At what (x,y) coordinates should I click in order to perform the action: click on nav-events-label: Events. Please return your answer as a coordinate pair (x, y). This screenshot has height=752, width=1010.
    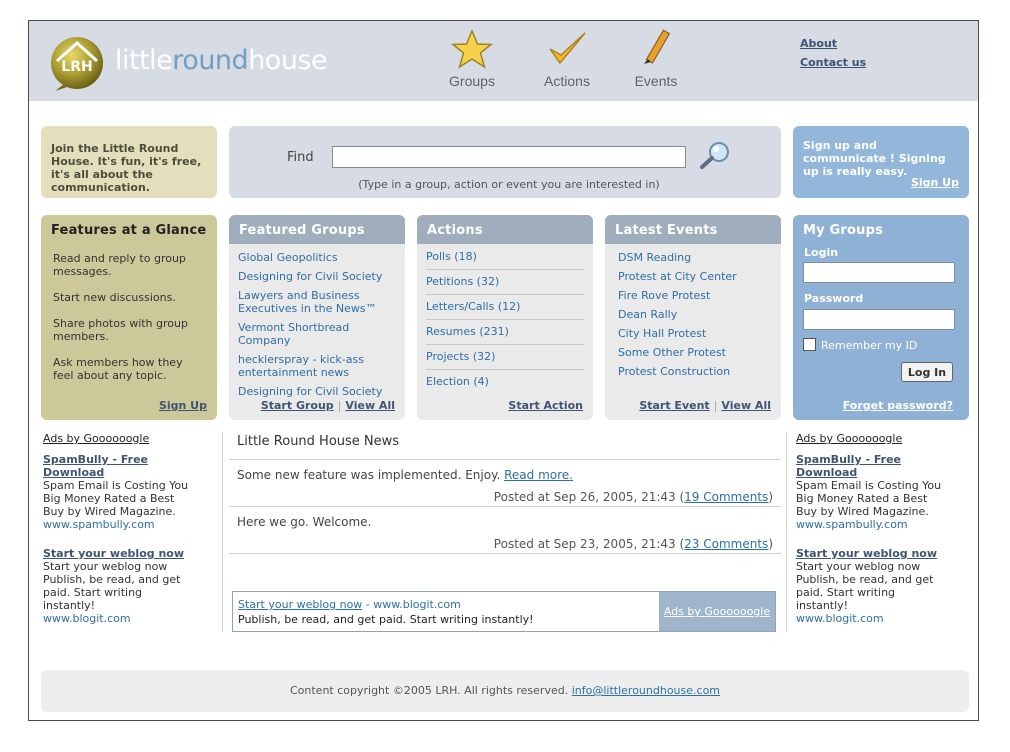
    Looking at the image, I should click on (656, 81).